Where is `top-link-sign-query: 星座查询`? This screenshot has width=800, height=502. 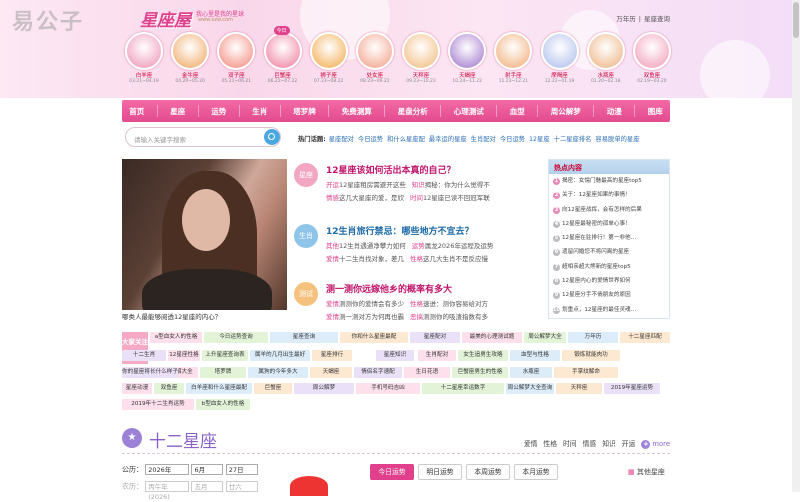
top-link-sign-query: 星座查询 is located at coordinates (657, 19).